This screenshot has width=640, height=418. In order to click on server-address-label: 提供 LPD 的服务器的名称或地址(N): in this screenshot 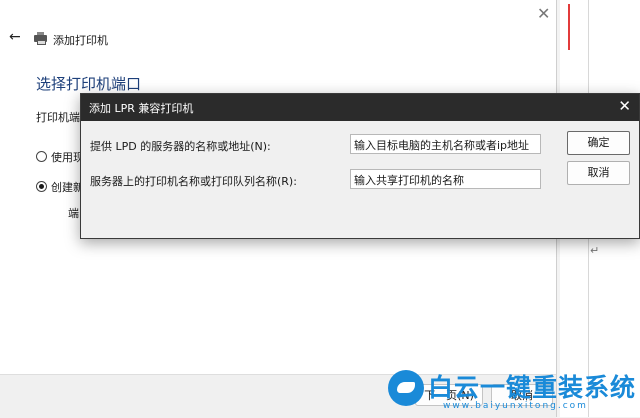, I will do `click(180, 146)`.